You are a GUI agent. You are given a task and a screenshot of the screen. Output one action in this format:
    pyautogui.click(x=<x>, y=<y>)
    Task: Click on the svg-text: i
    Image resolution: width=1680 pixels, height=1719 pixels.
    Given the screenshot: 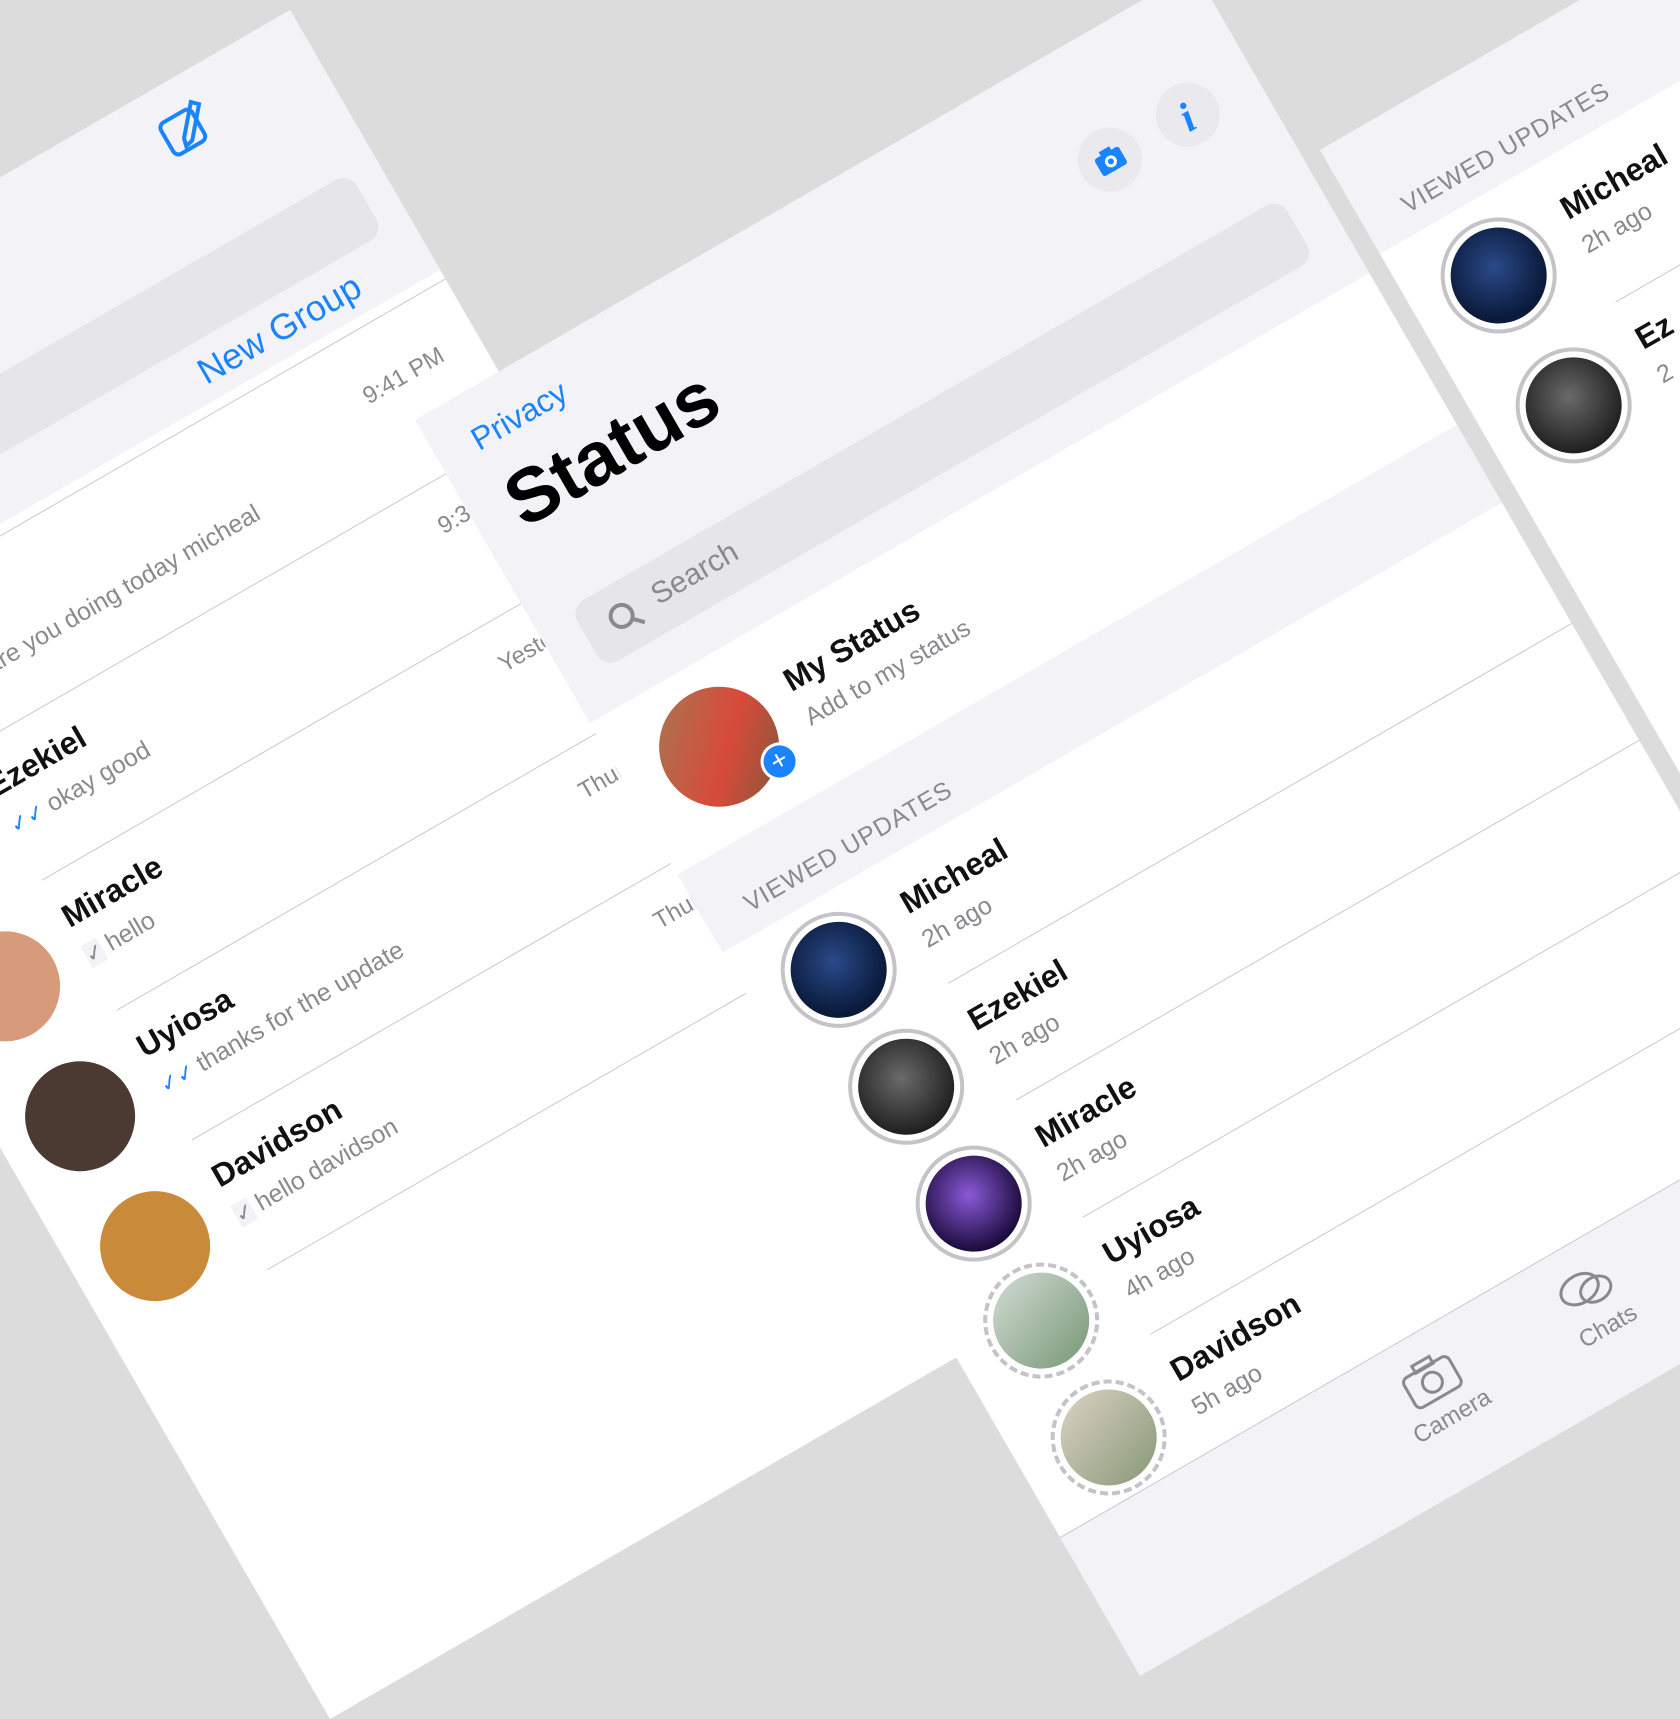 What is the action you would take?
    pyautogui.click(x=1187, y=118)
    